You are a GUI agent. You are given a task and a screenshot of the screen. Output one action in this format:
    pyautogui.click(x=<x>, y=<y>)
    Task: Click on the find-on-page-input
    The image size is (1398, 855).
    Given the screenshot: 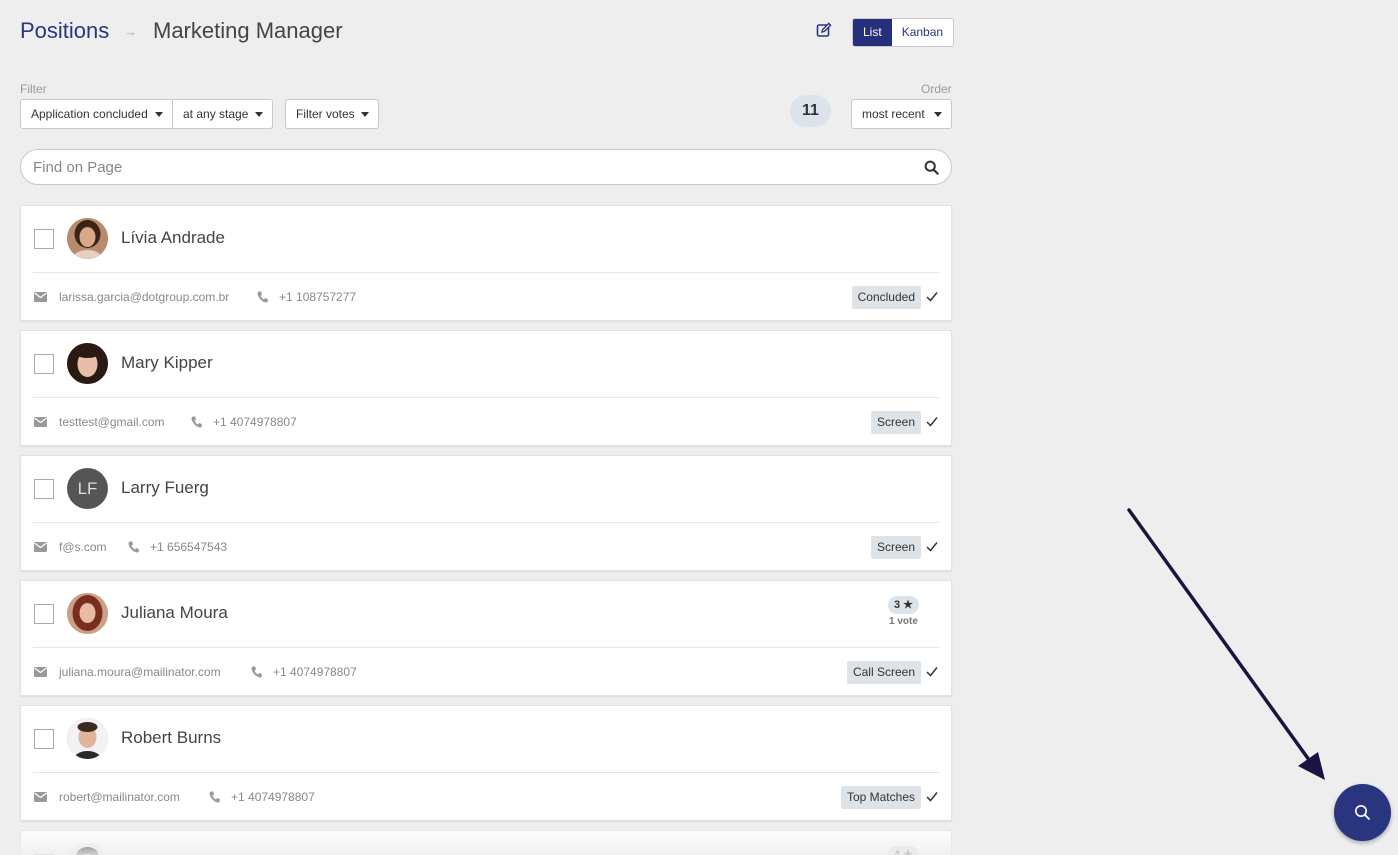 What is the action you would take?
    pyautogui.click(x=461, y=167)
    